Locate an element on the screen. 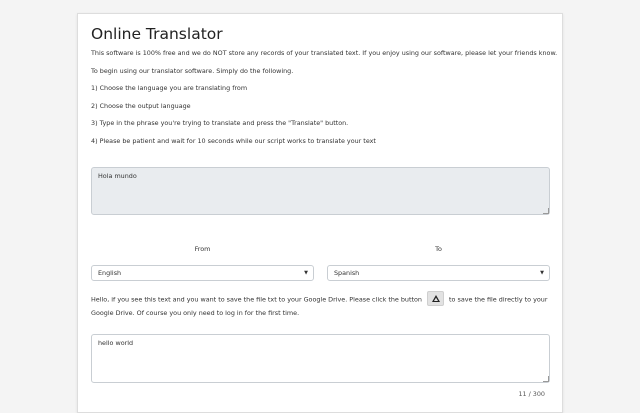 Image resolution: width=640 pixels, height=413 pixels. input-resize-handle is located at coordinates (546, 211).